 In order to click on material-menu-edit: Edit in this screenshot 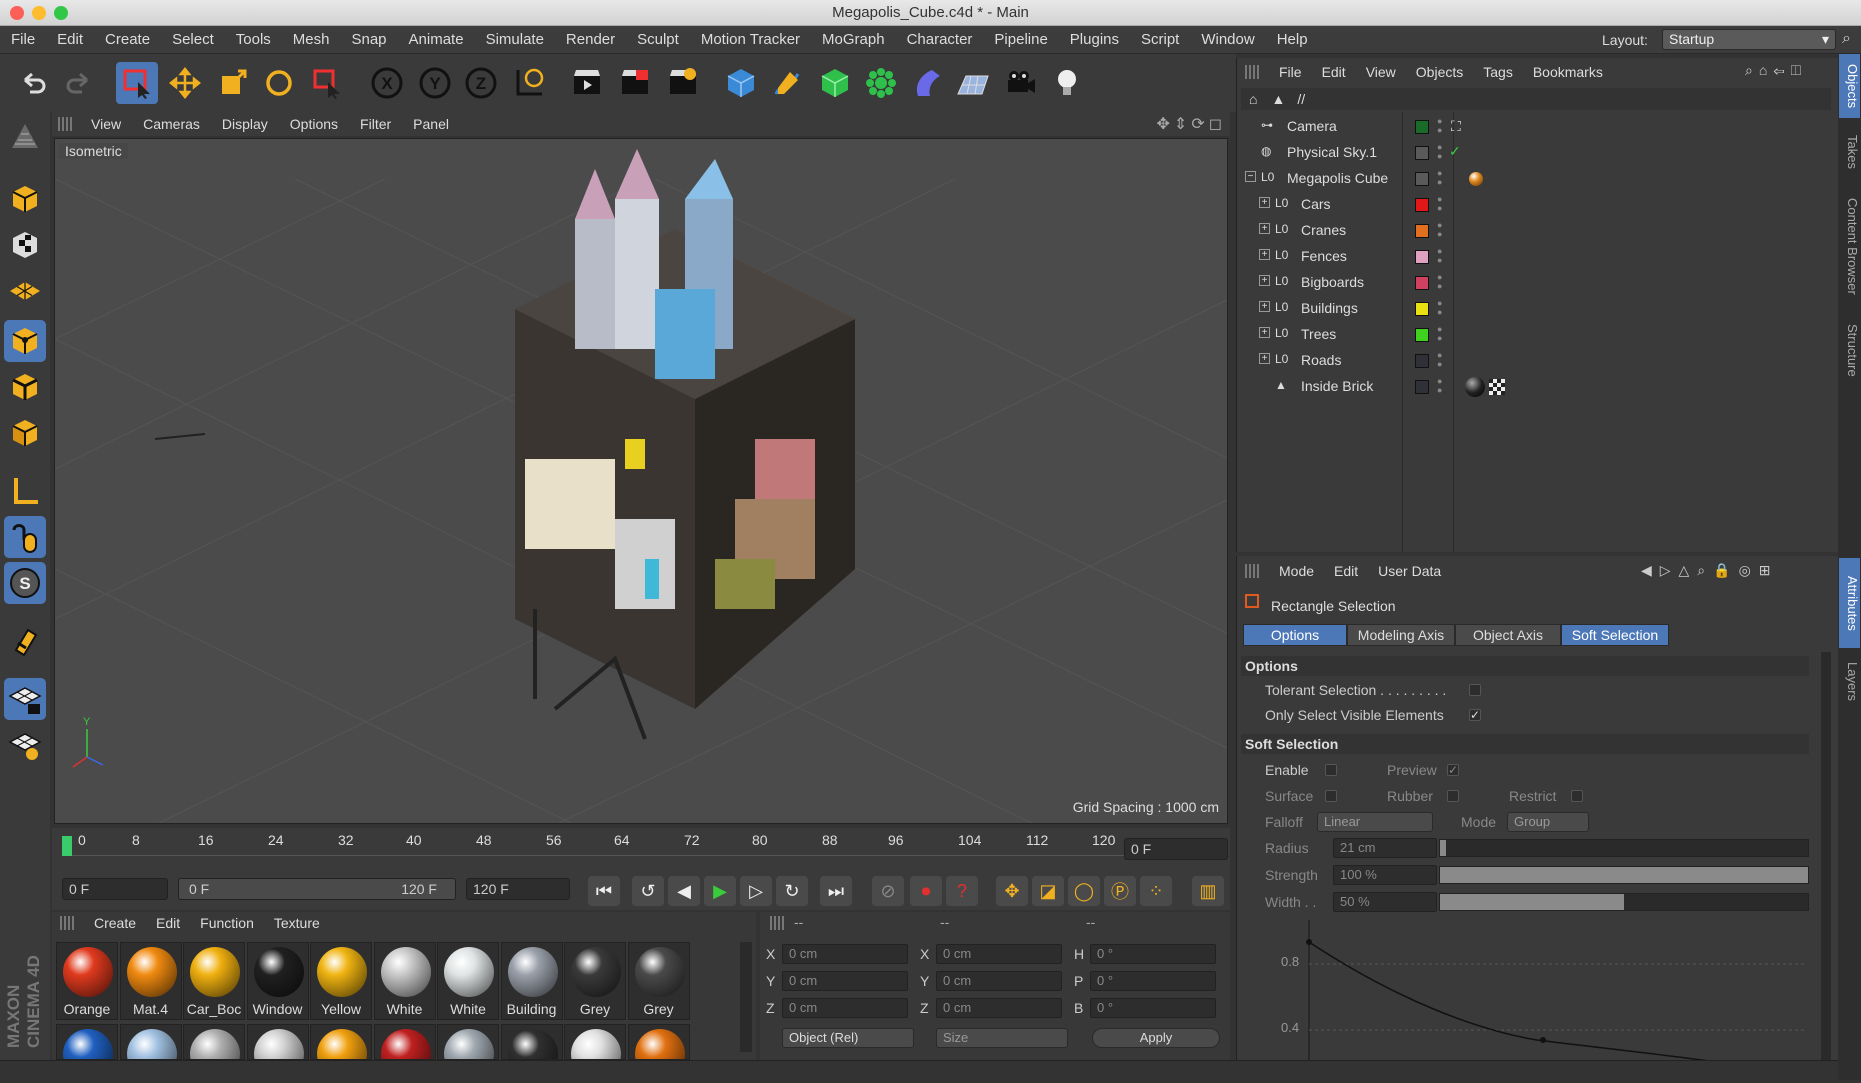, I will do `click(168, 923)`.